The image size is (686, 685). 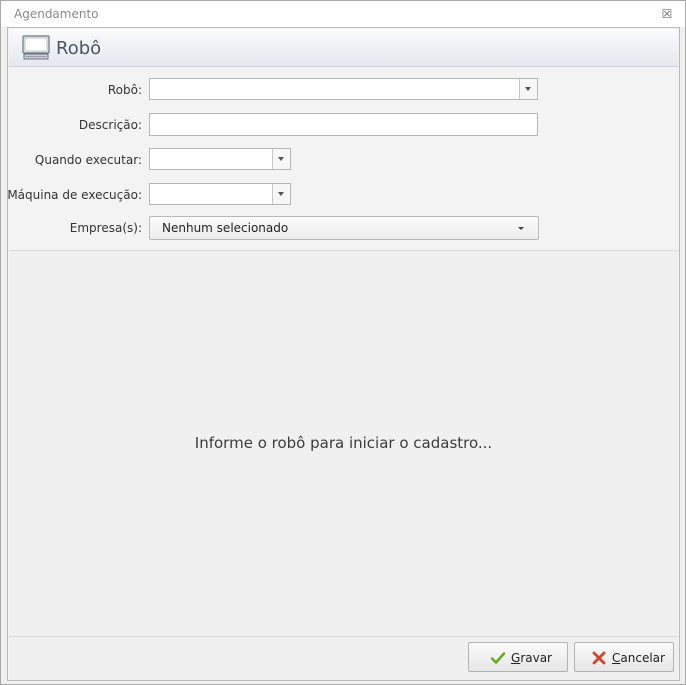 What do you see at coordinates (220, 194) in the screenshot?
I see `maquina-execucao-select` at bounding box center [220, 194].